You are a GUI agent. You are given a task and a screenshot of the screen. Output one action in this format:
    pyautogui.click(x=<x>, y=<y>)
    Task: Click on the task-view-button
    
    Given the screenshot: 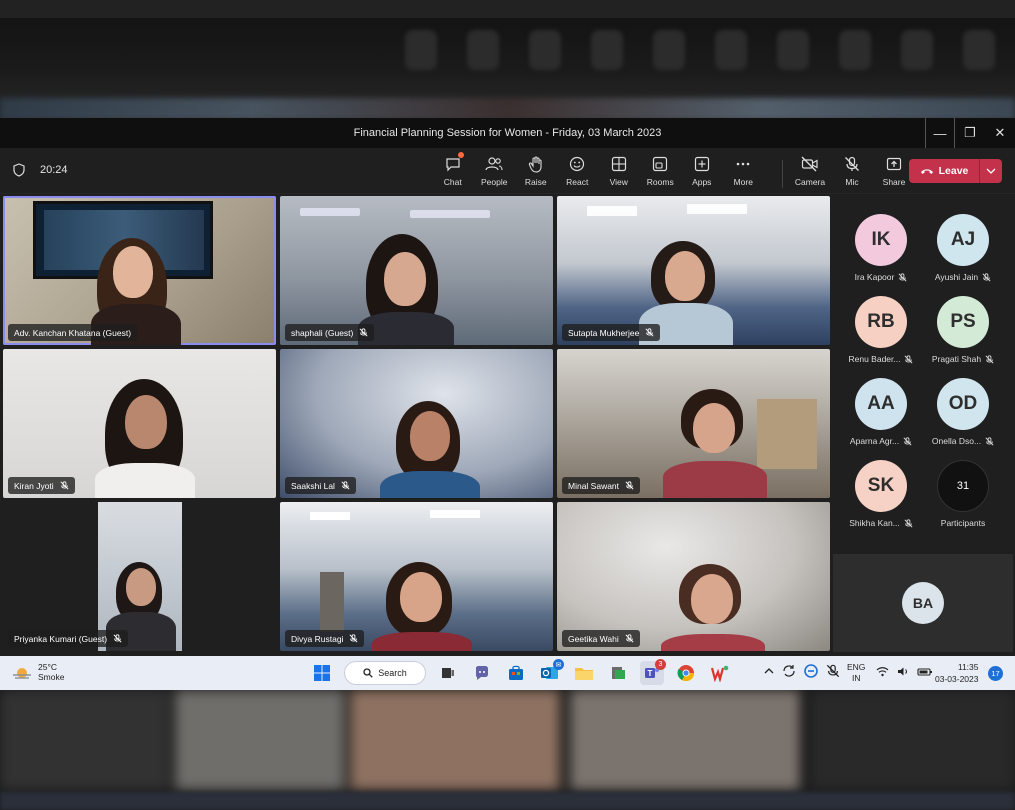 What is the action you would take?
    pyautogui.click(x=448, y=673)
    